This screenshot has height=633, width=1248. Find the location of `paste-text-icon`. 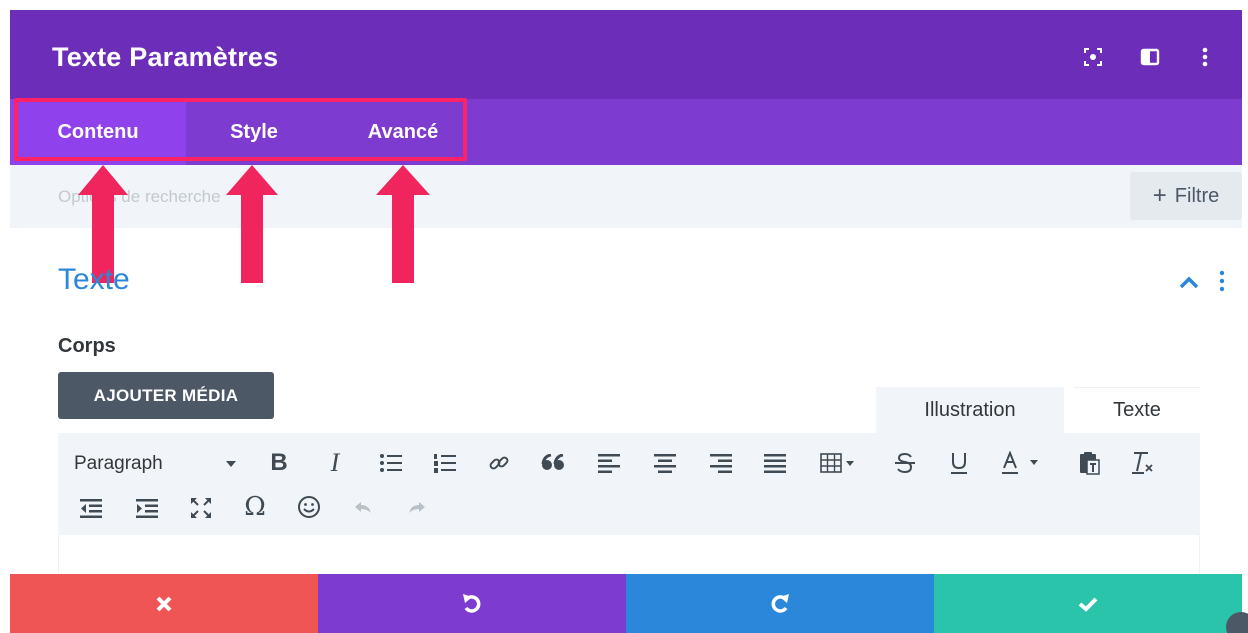

paste-text-icon is located at coordinates (1089, 463).